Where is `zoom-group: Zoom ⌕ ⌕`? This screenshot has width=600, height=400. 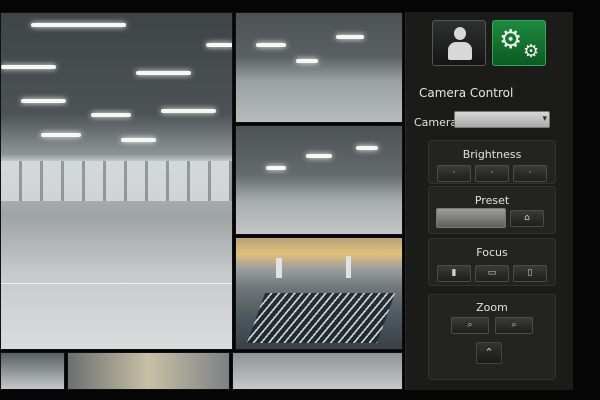
zoom-group: Zoom ⌕ ⌕ is located at coordinates (492, 337).